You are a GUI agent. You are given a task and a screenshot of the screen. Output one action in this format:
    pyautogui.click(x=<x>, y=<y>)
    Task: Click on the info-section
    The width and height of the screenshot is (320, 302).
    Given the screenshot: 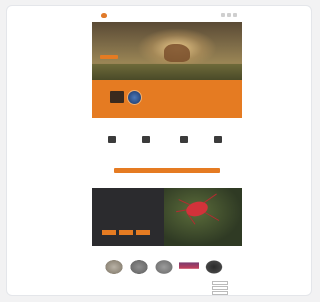 What is the action you would take?
    pyautogui.click(x=167, y=217)
    